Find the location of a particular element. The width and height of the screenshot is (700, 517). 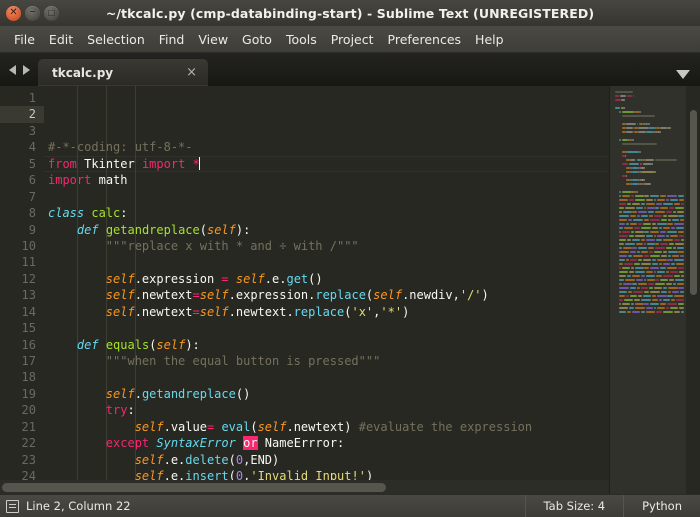

code-line: self.e.delete(0,END) is located at coordinates (207, 459).